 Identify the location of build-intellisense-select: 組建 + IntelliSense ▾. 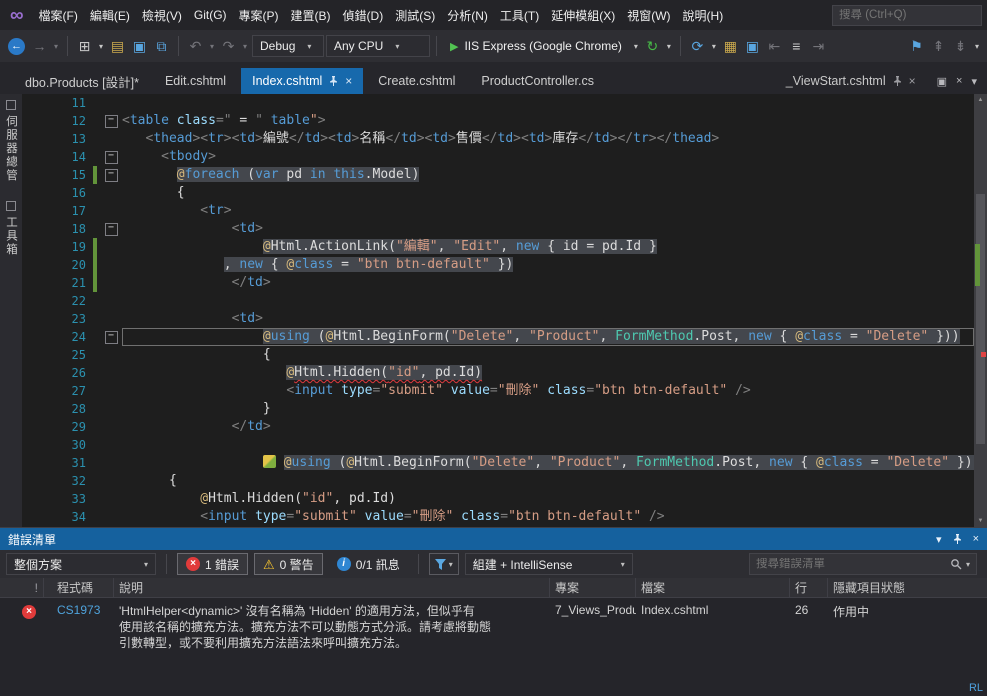
(548, 564).